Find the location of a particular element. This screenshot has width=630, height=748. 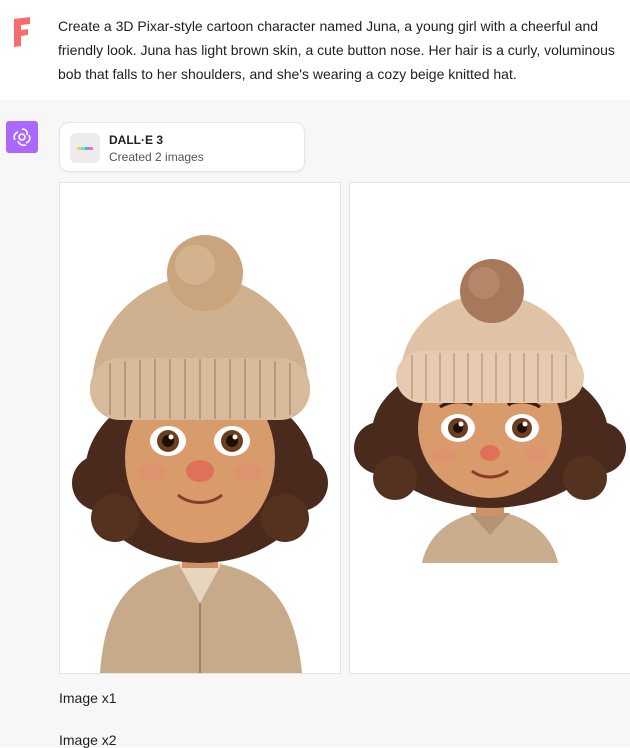

brand-f-icon is located at coordinates (23, 32).